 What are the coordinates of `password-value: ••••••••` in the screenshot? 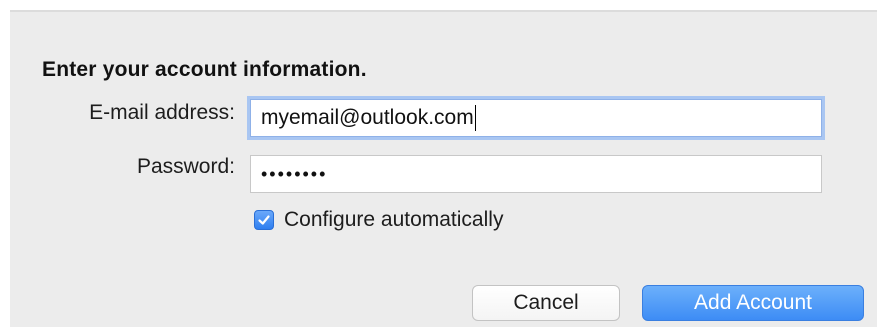 It's located at (294, 173).